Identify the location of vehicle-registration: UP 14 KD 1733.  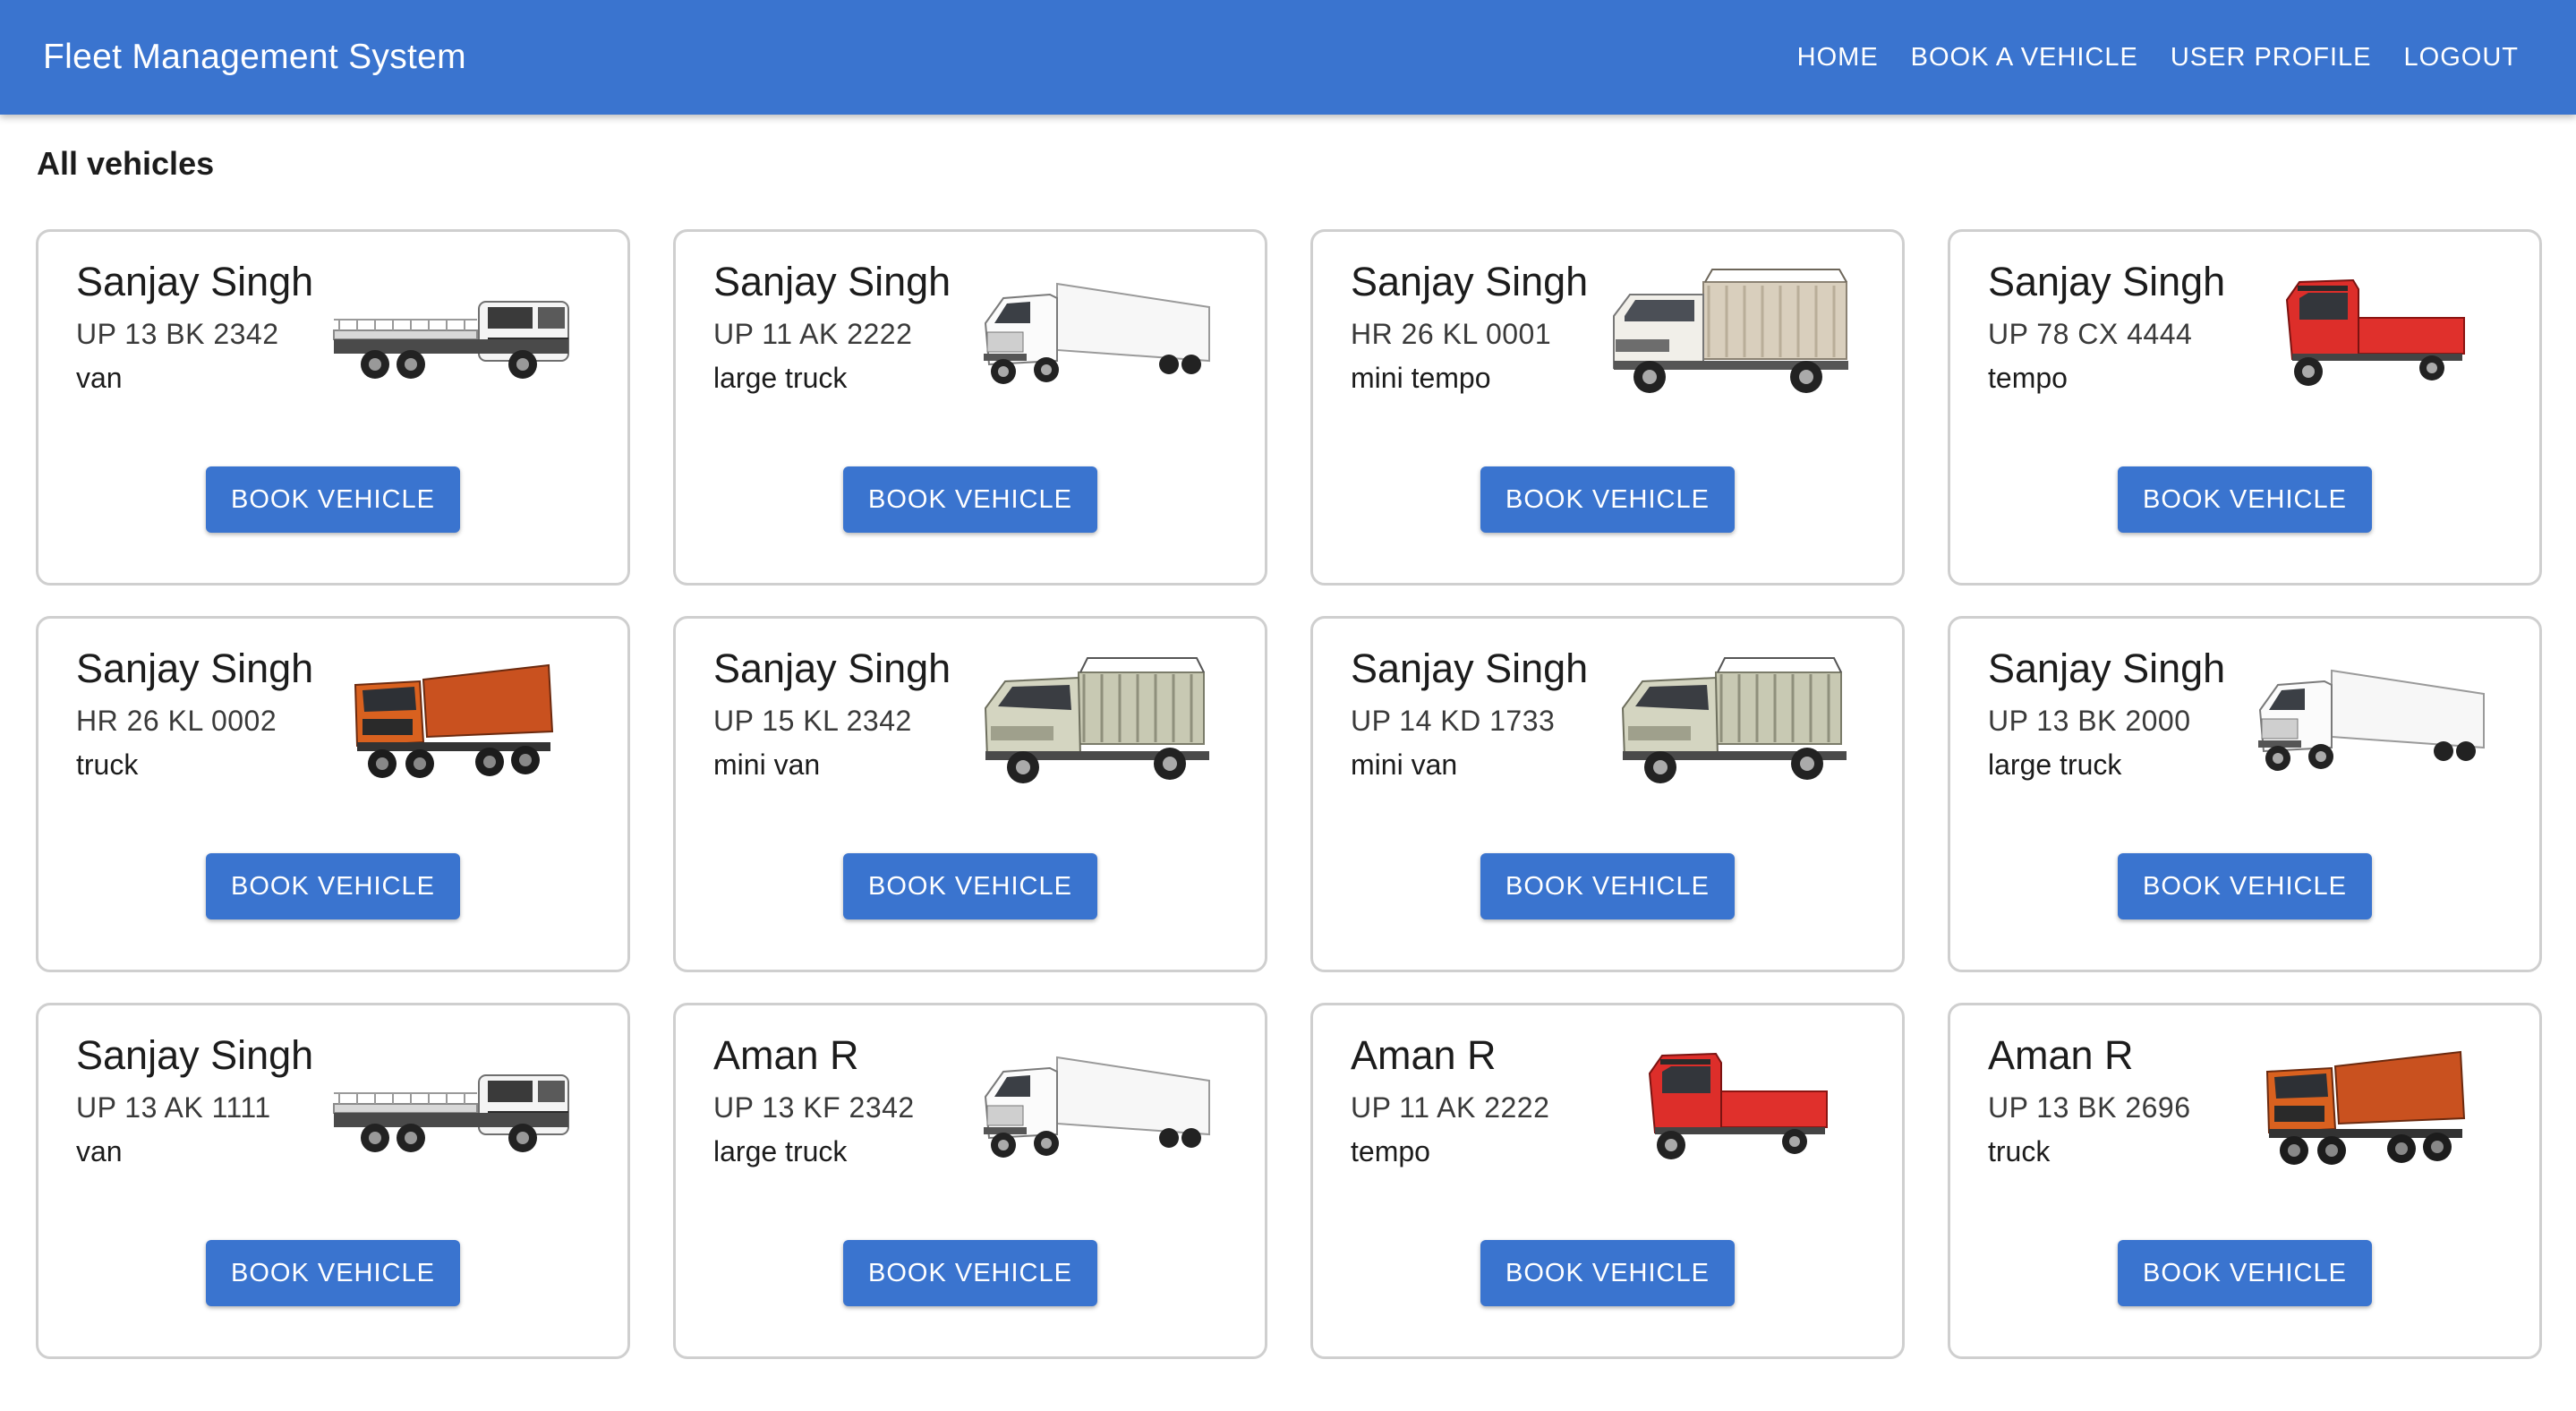
(1453, 720).